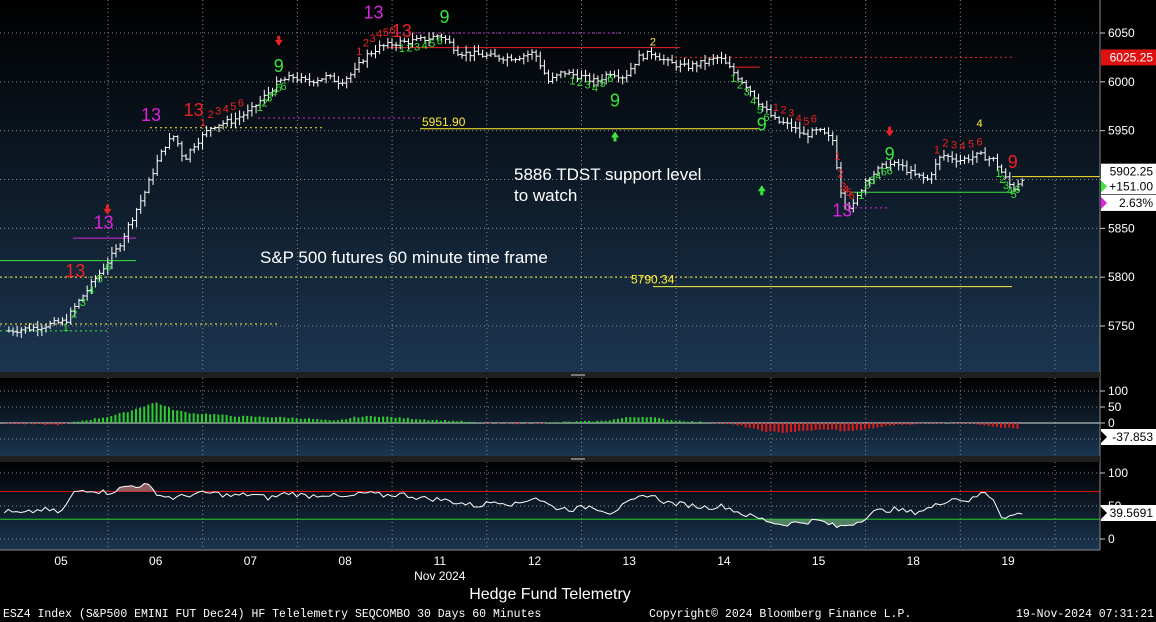  What do you see at coordinates (607, 174) in the screenshot?
I see `annotation-support: 5886 TDST support level` at bounding box center [607, 174].